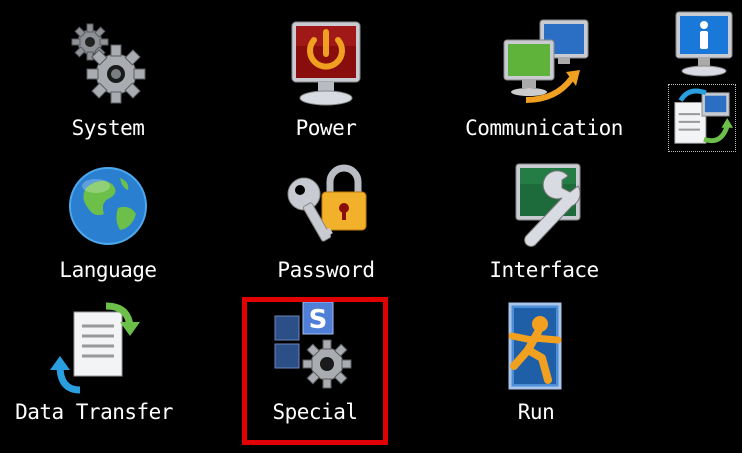  What do you see at coordinates (315, 412) in the screenshot?
I see `menu-label-special: Special` at bounding box center [315, 412].